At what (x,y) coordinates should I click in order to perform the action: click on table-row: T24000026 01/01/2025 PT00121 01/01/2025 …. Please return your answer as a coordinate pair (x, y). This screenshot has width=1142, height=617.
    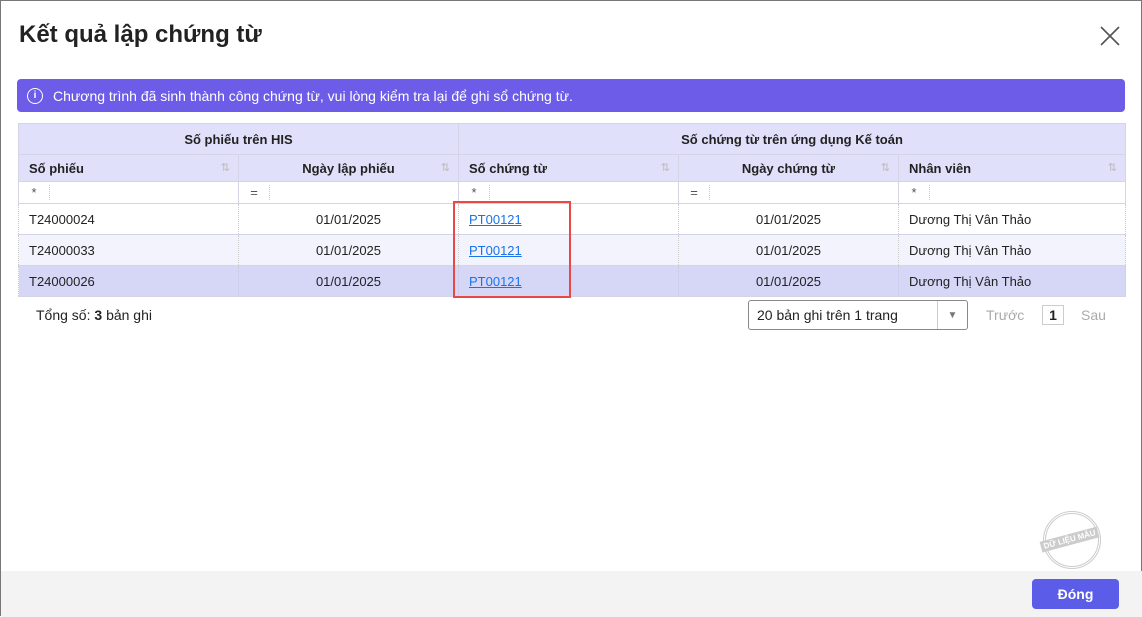
    Looking at the image, I should click on (572, 281).